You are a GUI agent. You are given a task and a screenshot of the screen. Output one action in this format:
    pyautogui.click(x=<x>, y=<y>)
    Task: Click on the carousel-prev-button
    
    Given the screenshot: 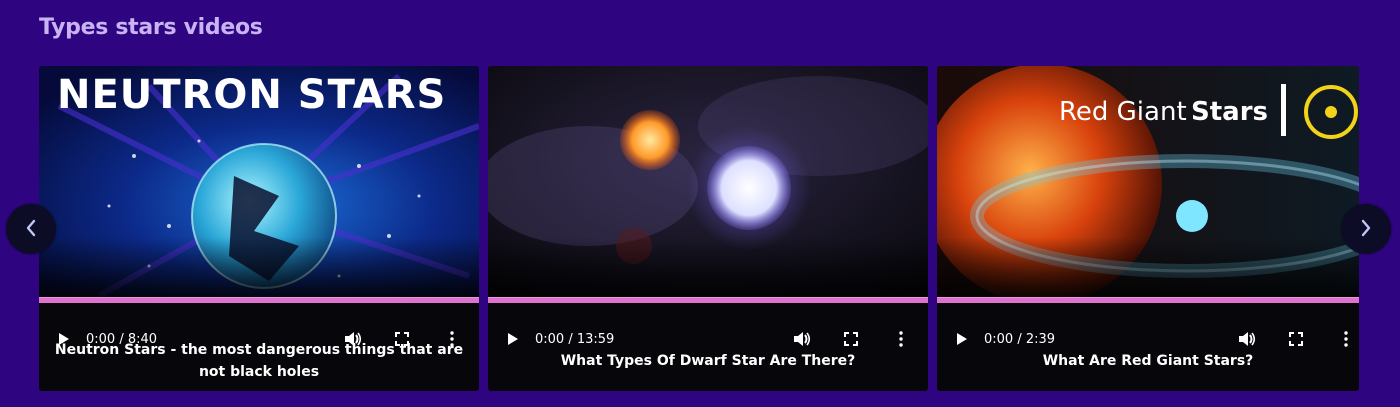 What is the action you would take?
    pyautogui.click(x=31, y=229)
    